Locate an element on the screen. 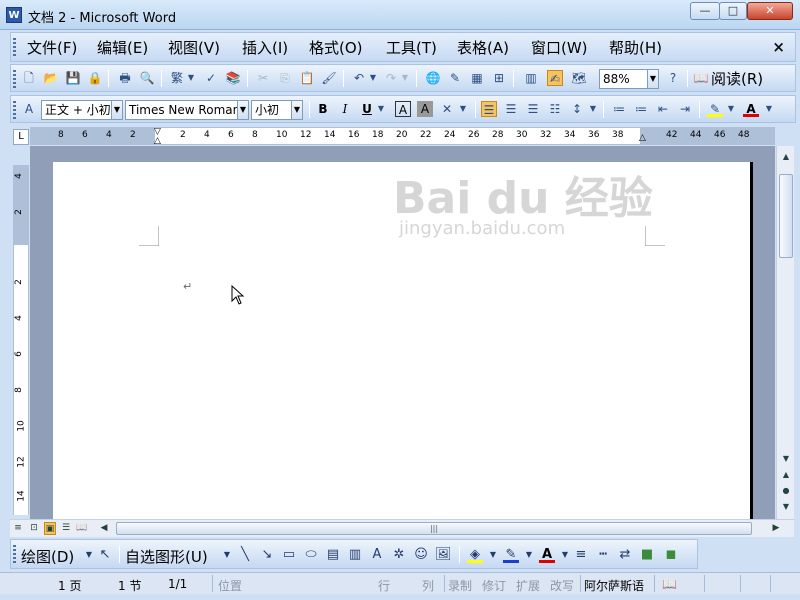  outline-view-icon: ☰ is located at coordinates (66, 528).